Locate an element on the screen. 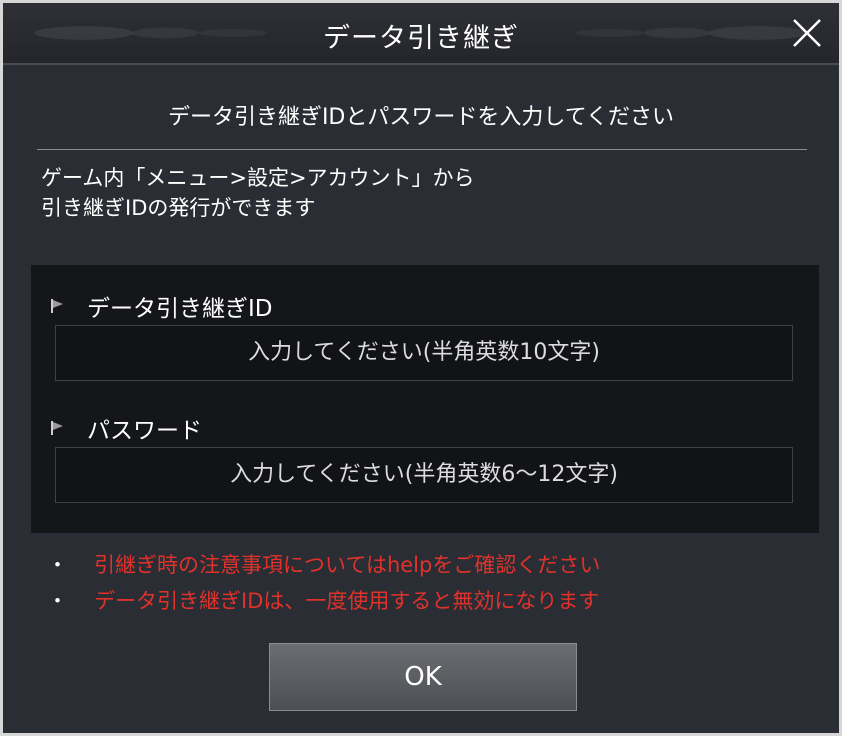  close-button is located at coordinates (807, 33).